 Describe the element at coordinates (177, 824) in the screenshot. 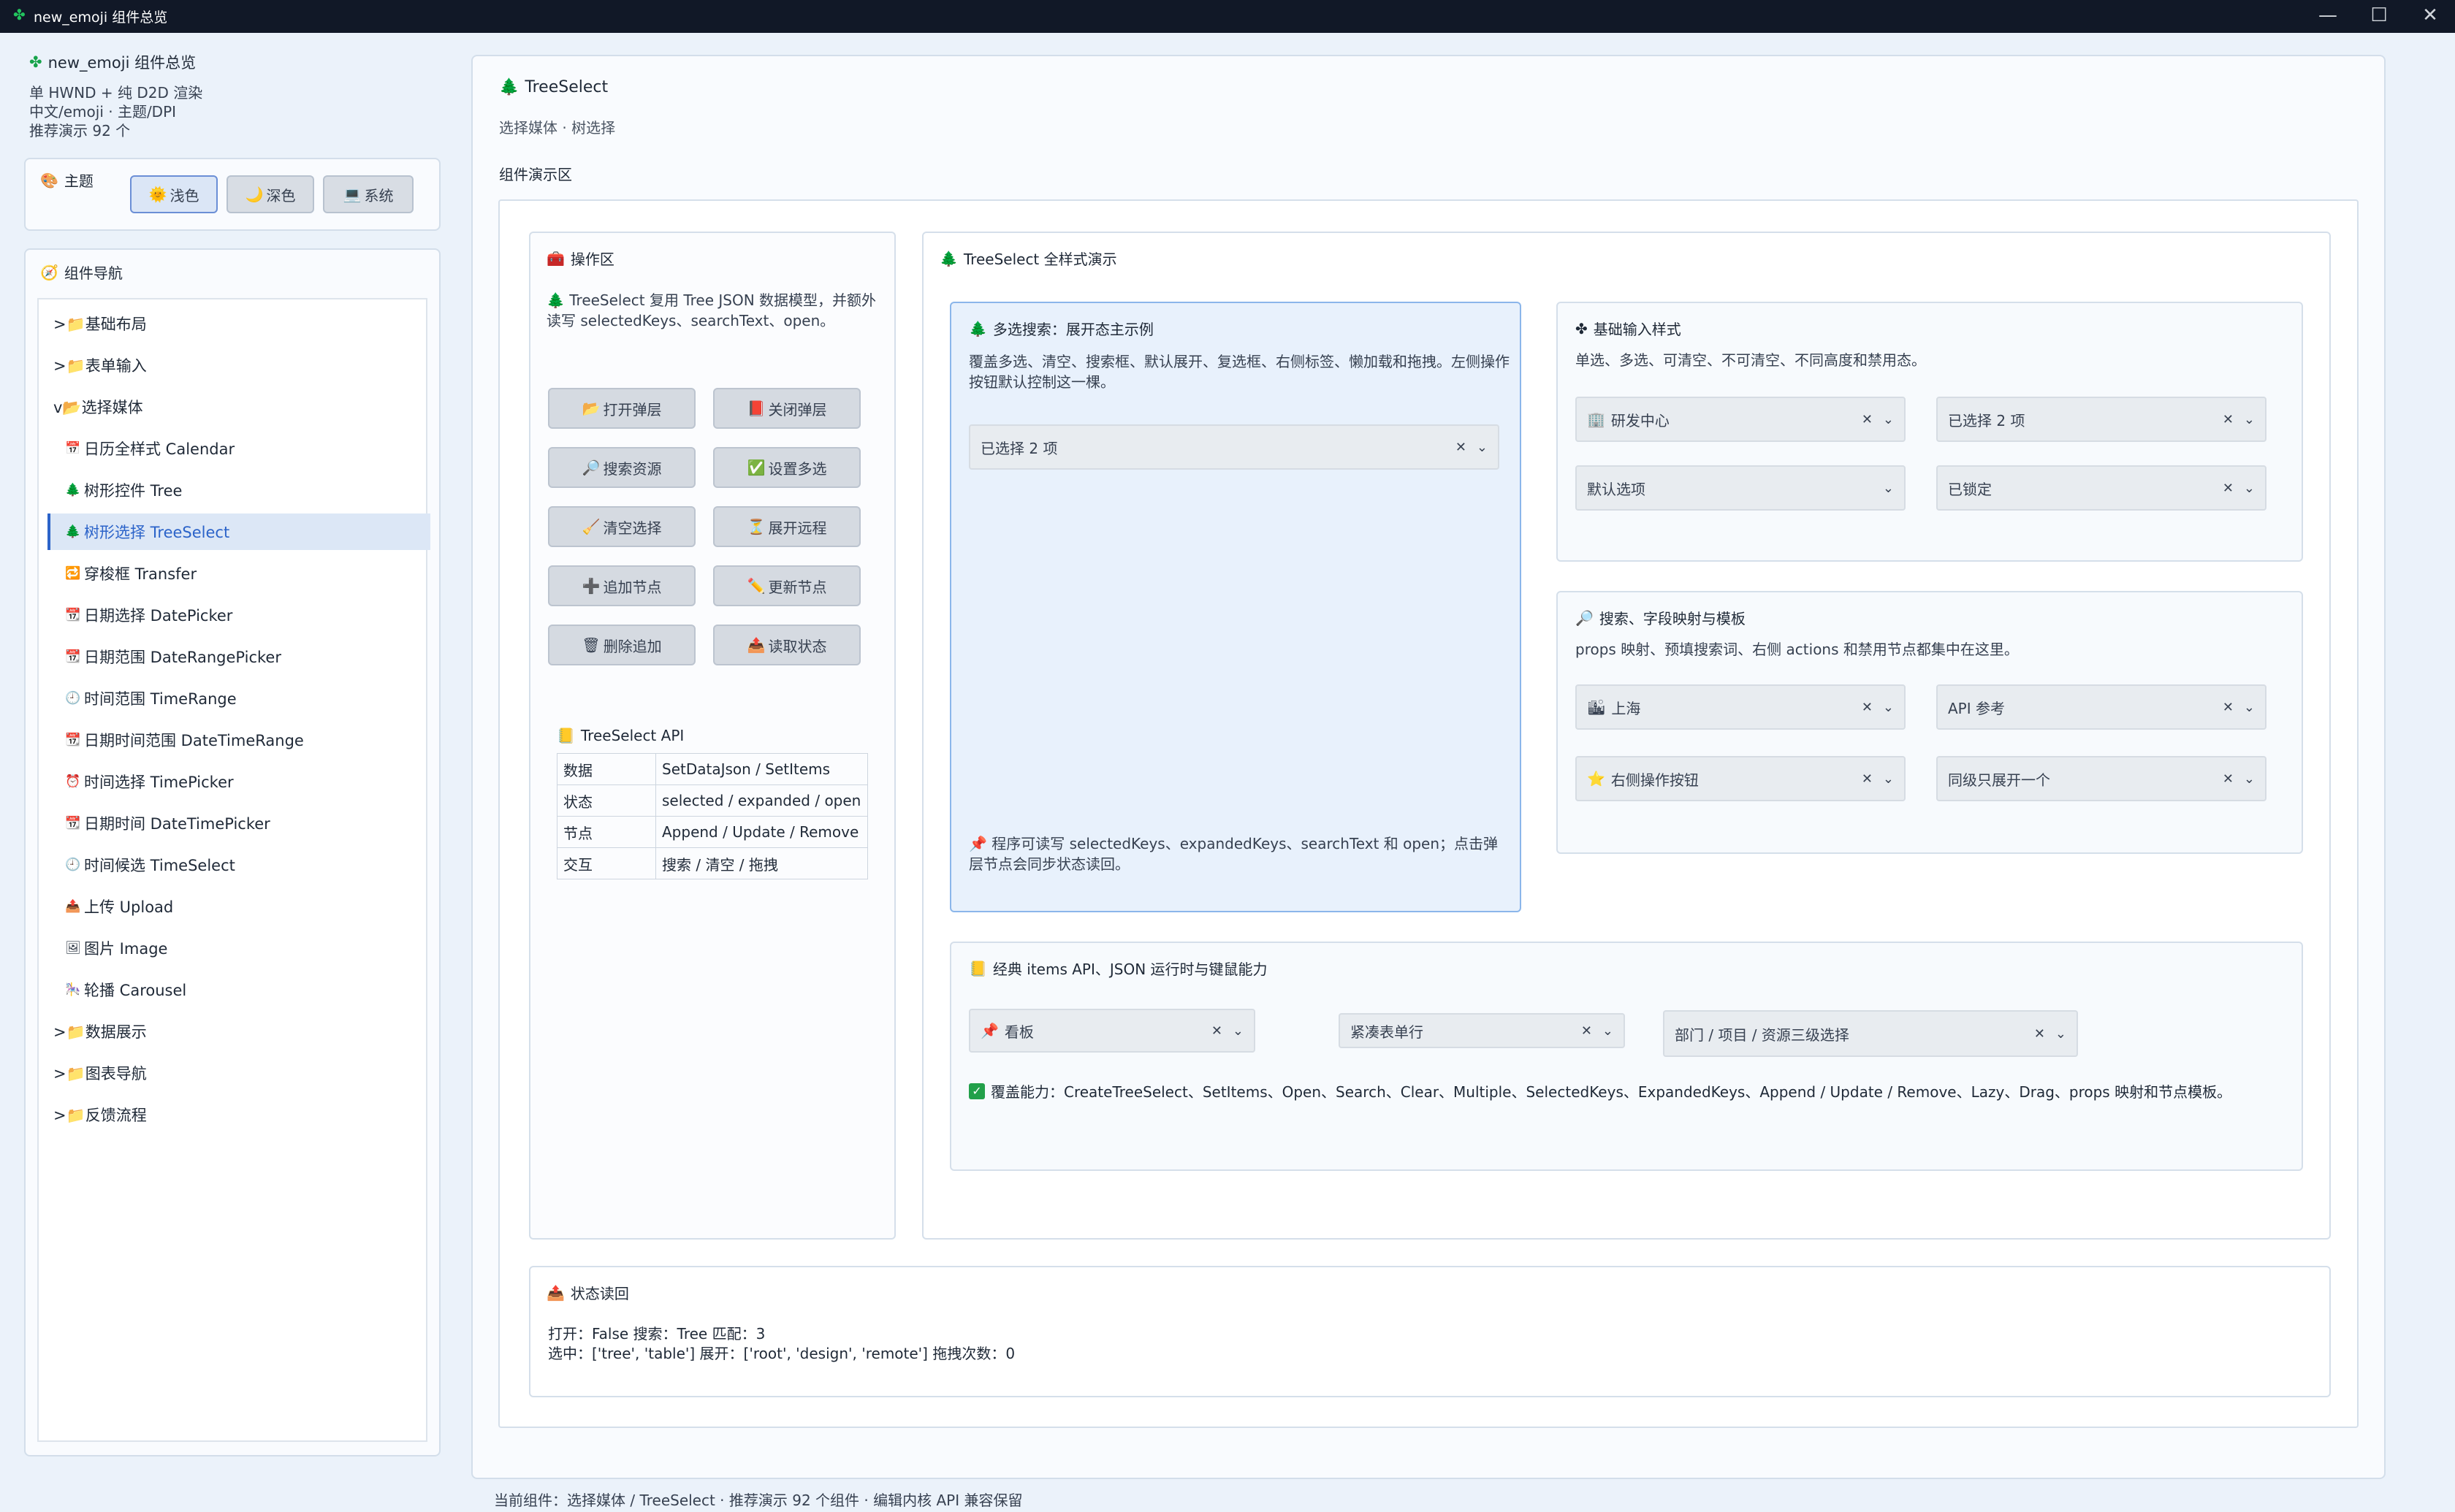

I see `nav-item-label: 日期时间 DateTimePicker` at that location.